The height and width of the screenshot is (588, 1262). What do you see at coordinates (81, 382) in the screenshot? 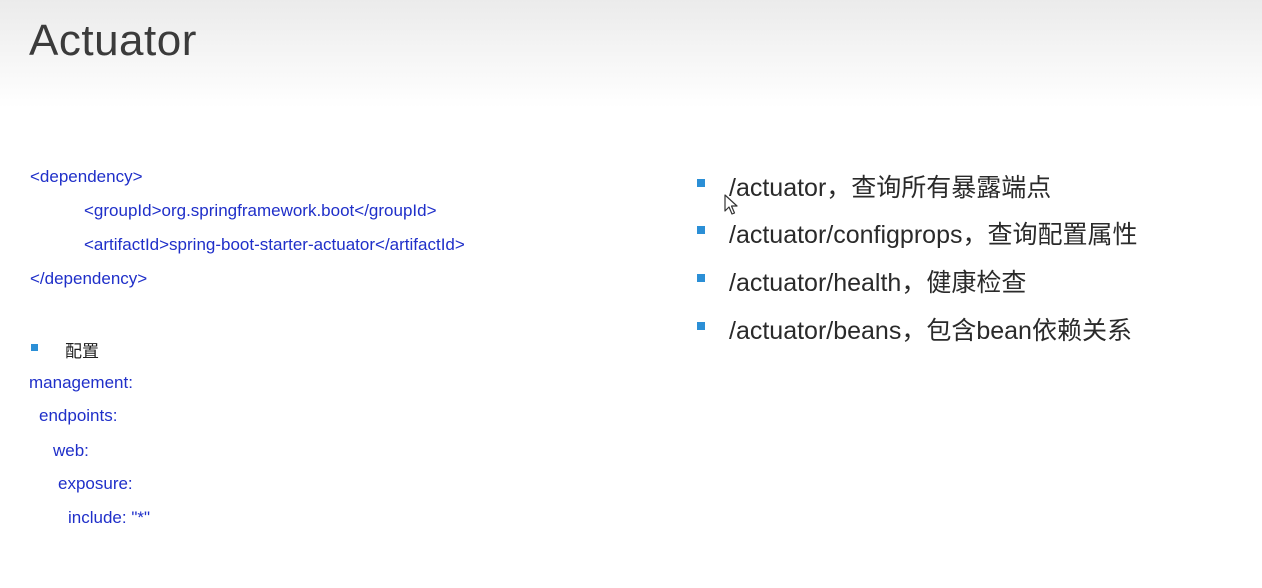
I see `yaml-management: management:` at bounding box center [81, 382].